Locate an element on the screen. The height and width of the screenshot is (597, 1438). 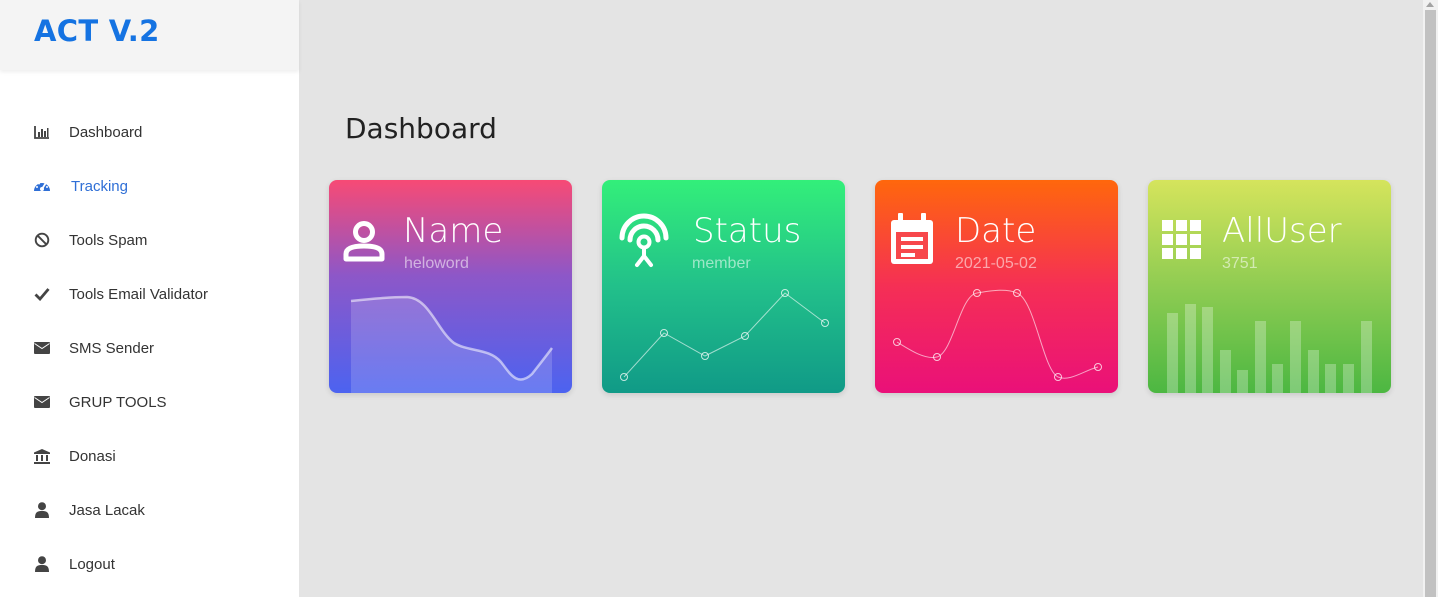
sidebar-item-sms-sender: SMS Sender is located at coordinates (149, 348).